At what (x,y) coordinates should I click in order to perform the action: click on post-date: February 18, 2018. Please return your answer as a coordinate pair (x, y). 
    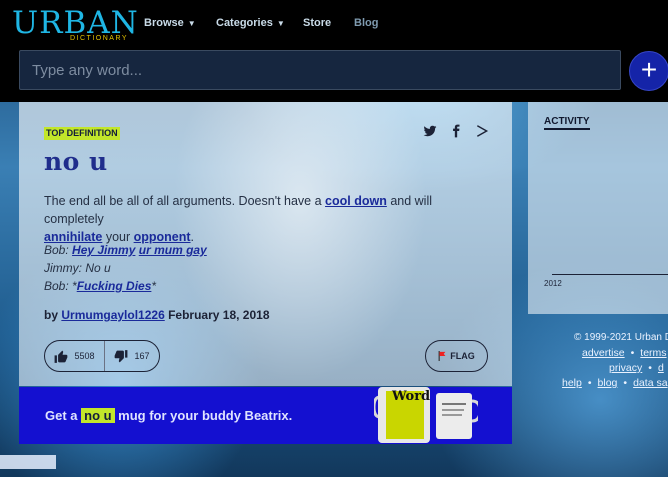
    Looking at the image, I should click on (219, 315).